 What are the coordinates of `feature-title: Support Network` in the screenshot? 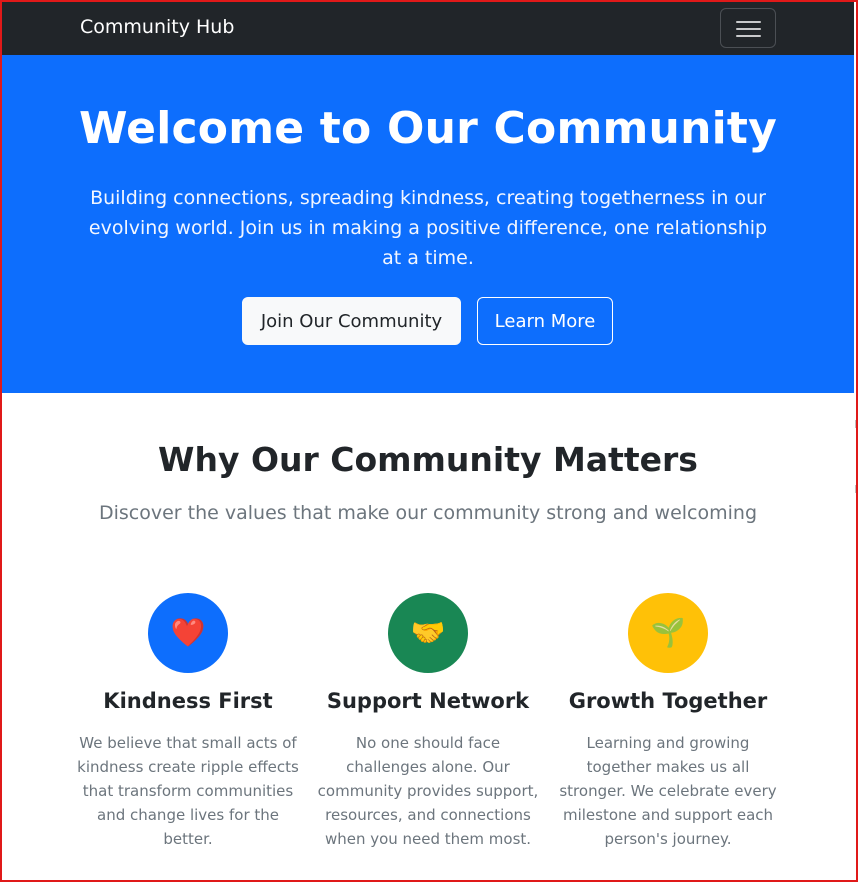 It's located at (428, 701).